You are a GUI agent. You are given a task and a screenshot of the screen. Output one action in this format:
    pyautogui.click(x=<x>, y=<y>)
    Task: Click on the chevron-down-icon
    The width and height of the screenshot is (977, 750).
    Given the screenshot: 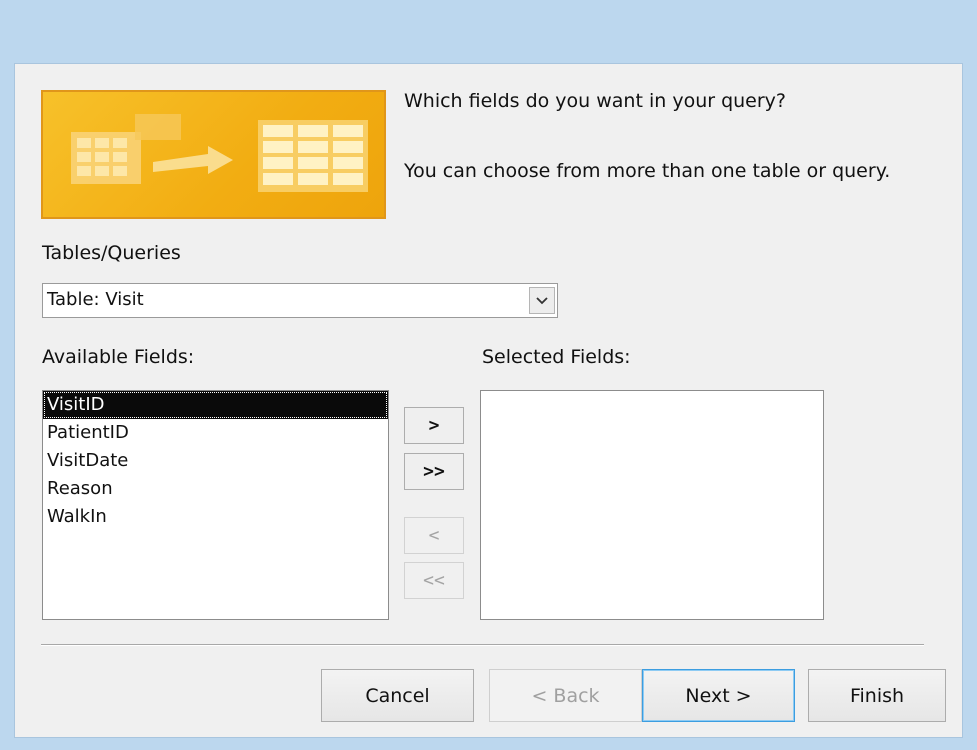 What is the action you would take?
    pyautogui.click(x=542, y=300)
    